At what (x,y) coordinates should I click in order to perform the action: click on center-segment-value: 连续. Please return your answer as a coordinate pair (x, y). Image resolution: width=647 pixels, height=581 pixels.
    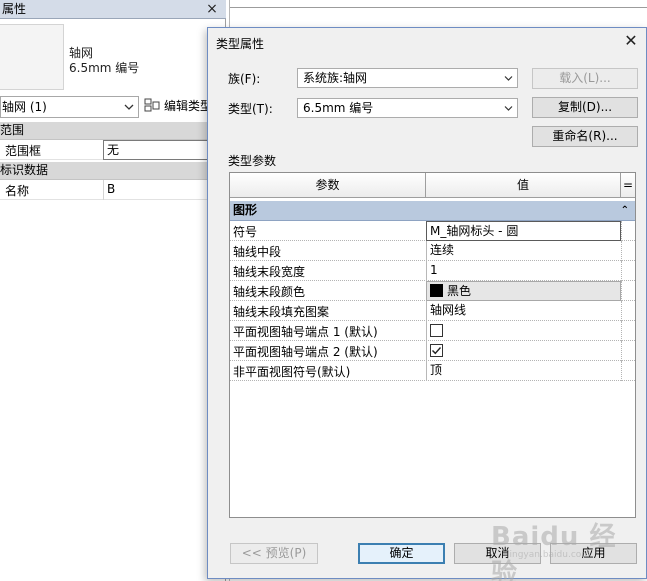
    Looking at the image, I should click on (523, 251).